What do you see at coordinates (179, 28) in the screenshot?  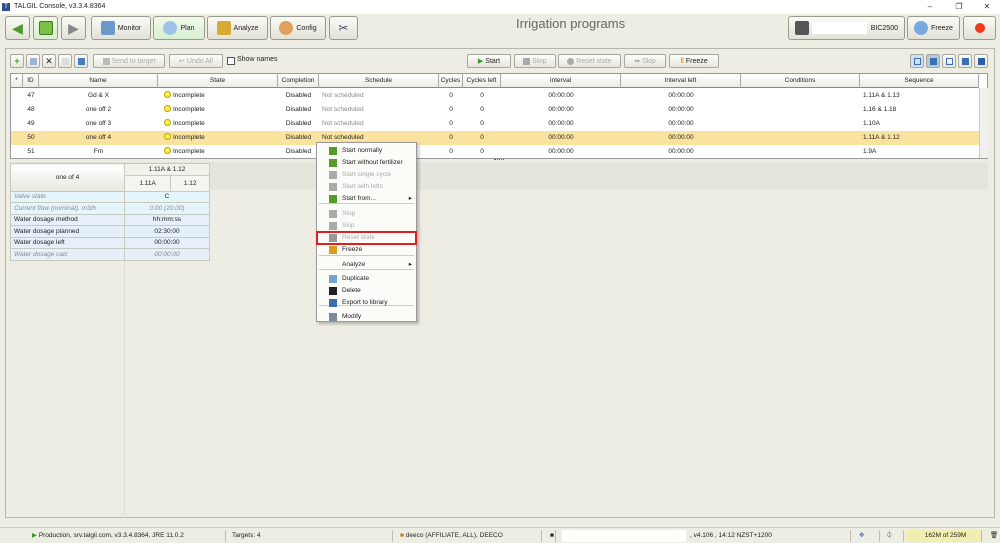 I see `nav-plan: Plan` at bounding box center [179, 28].